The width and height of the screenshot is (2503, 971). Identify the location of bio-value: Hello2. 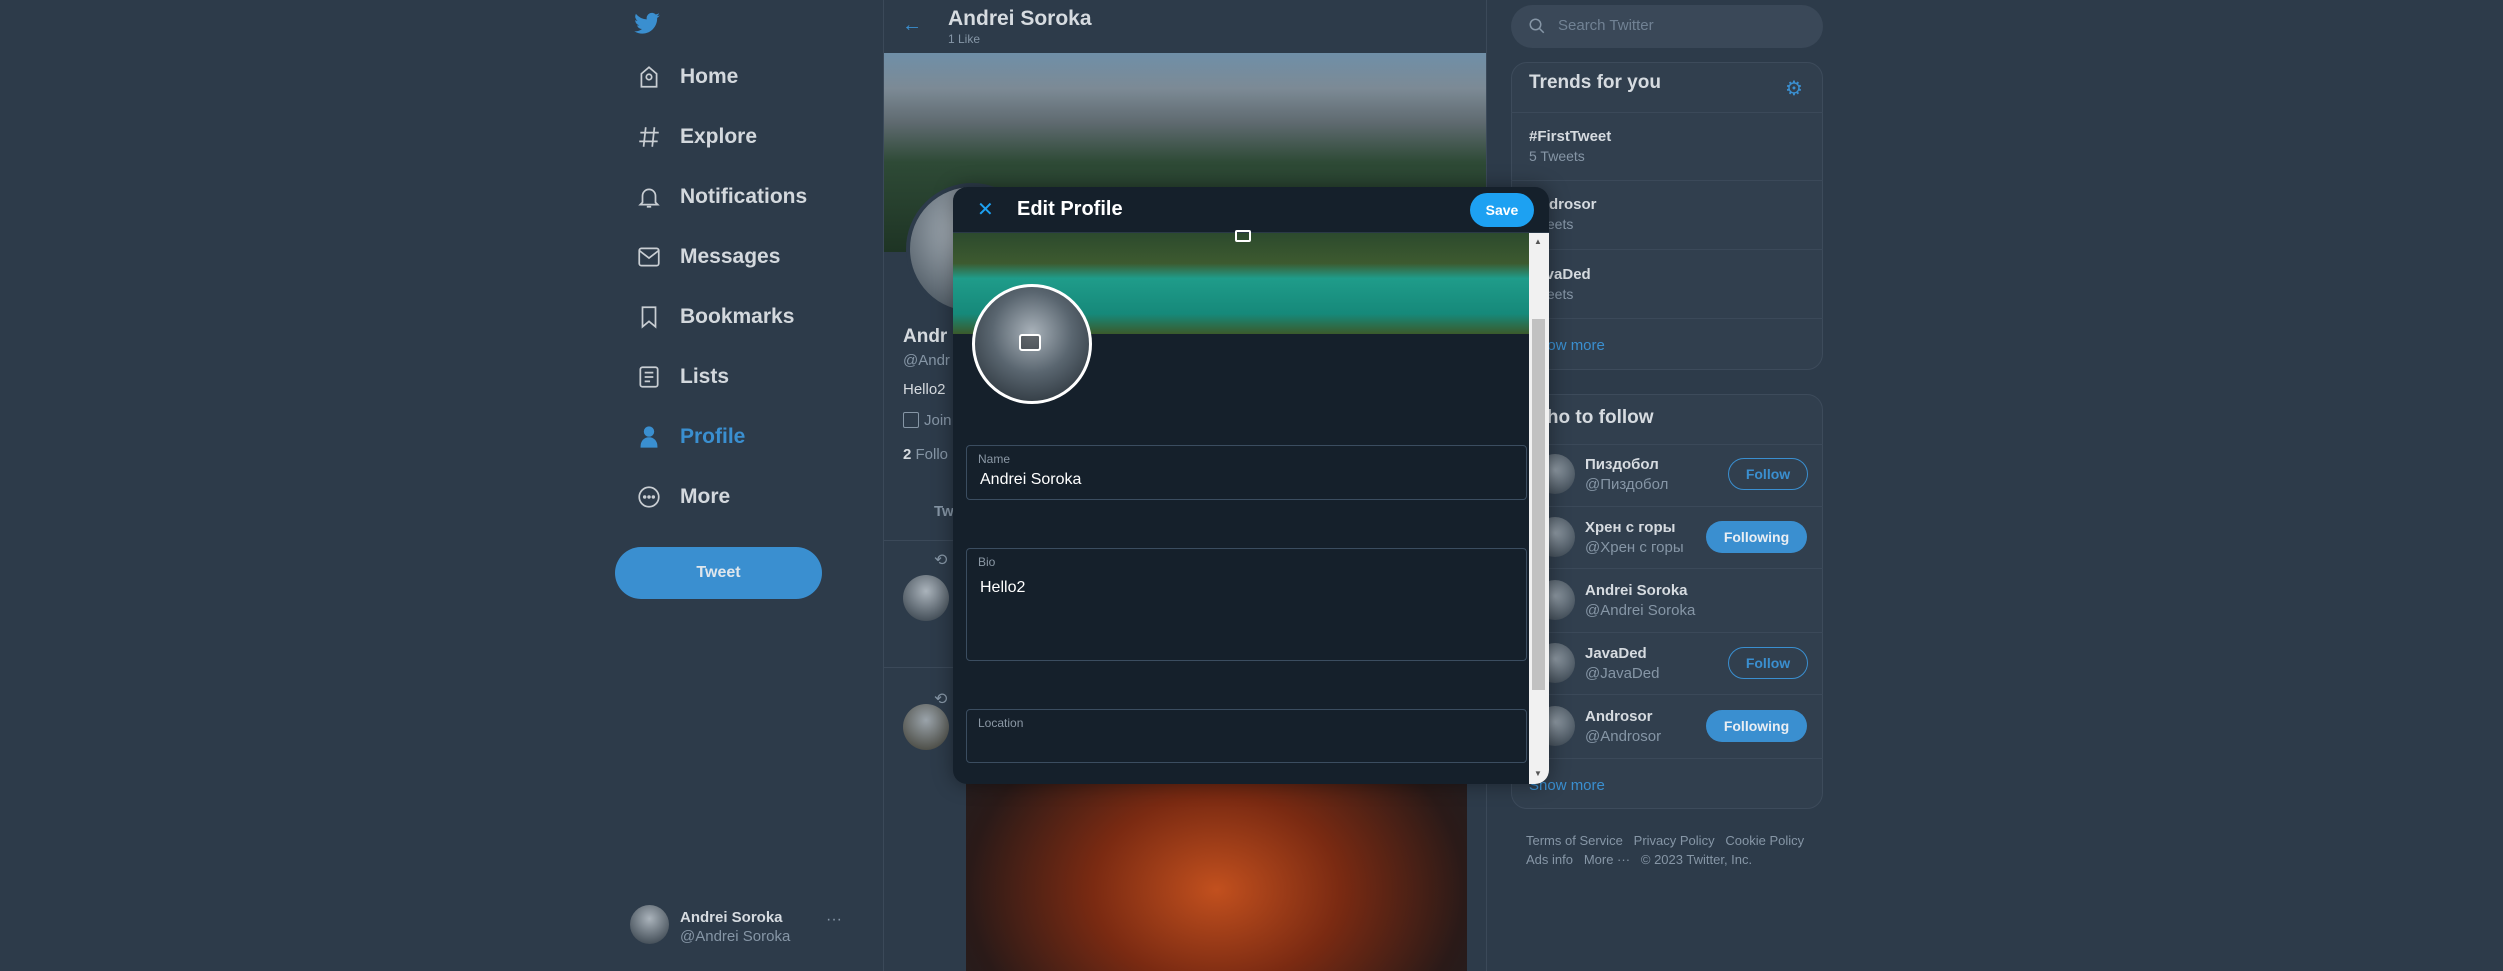
(1003, 587).